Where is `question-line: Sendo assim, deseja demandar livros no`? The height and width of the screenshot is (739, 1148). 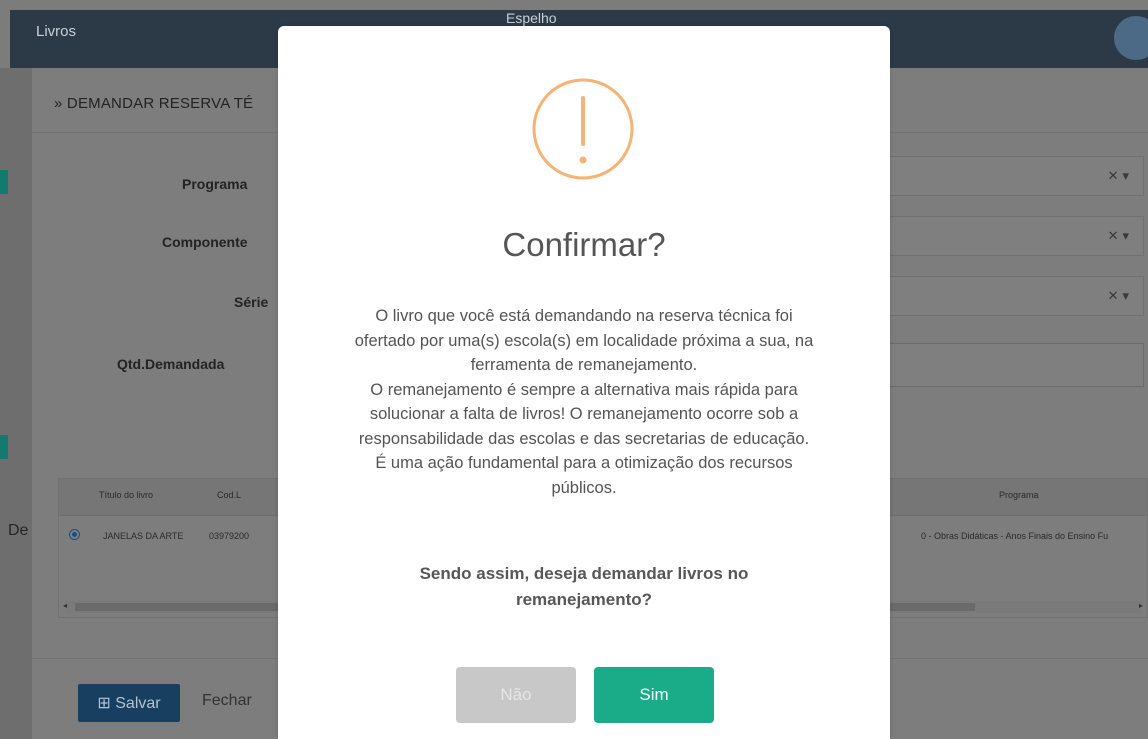
question-line: Sendo assim, deseja demandar livros no is located at coordinates (584, 573).